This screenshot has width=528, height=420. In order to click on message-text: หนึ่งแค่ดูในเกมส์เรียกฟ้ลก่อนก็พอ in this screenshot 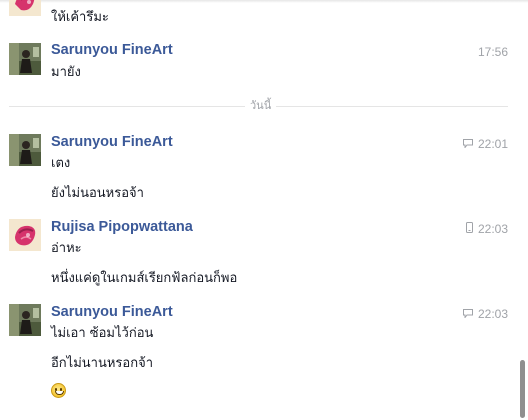, I will do `click(144, 278)`.